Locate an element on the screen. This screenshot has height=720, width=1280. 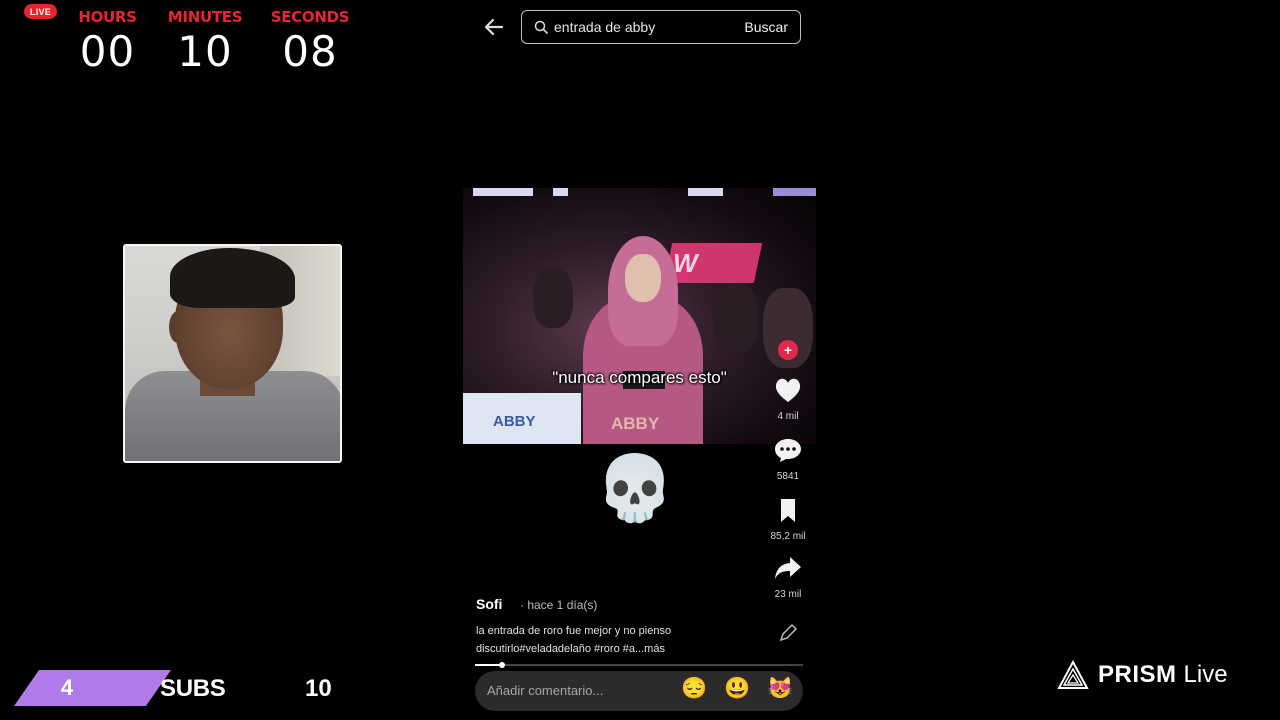
search-icon is located at coordinates (541, 27).